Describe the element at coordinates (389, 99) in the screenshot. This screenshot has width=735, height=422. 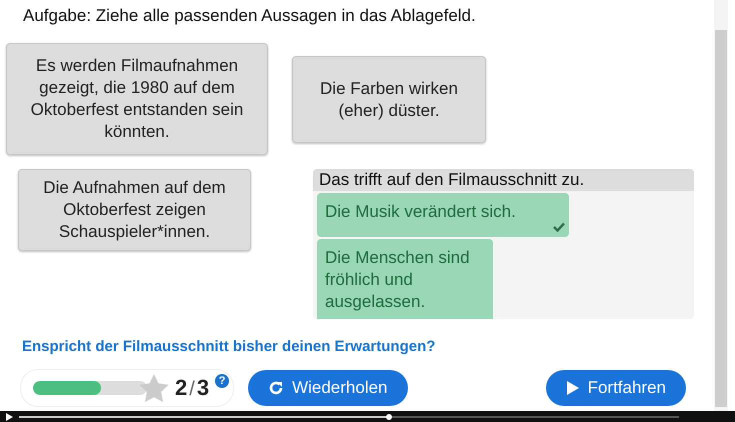
I see `draggable-card: Die Farben wirken (eher) düster.` at that location.